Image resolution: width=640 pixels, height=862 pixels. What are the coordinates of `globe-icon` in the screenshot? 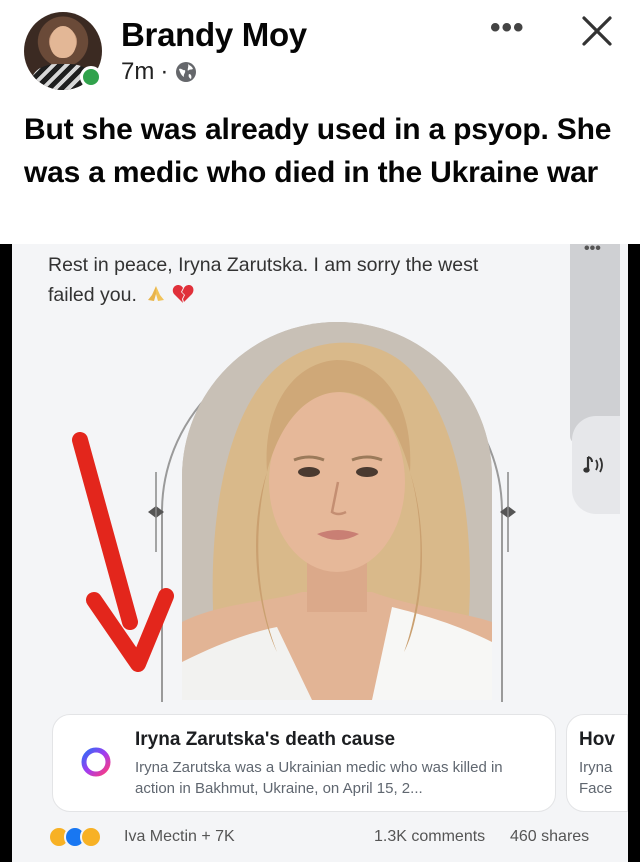 It's located at (186, 72).